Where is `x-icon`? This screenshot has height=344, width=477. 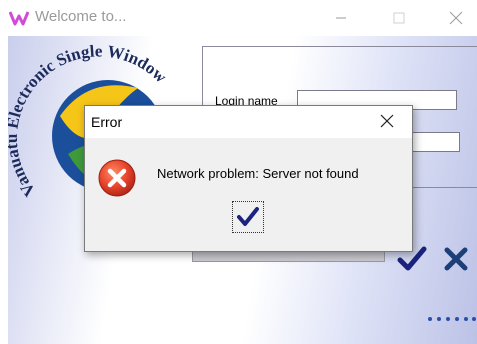
x-icon is located at coordinates (456, 259).